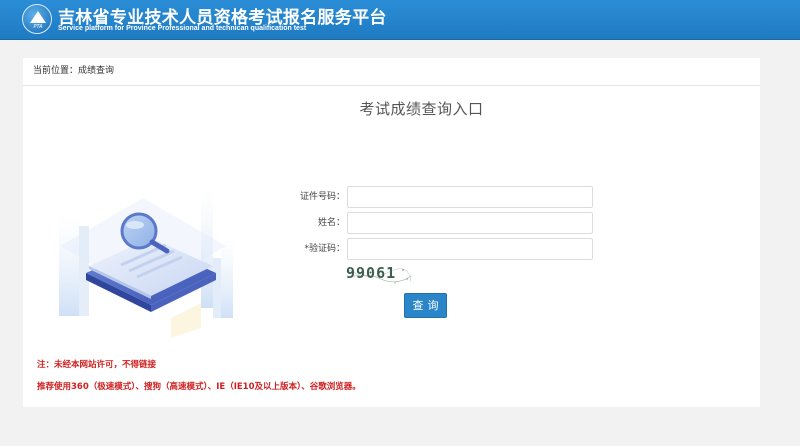  What do you see at coordinates (421, 109) in the screenshot?
I see `page-title: 考试成绩查询入口` at bounding box center [421, 109].